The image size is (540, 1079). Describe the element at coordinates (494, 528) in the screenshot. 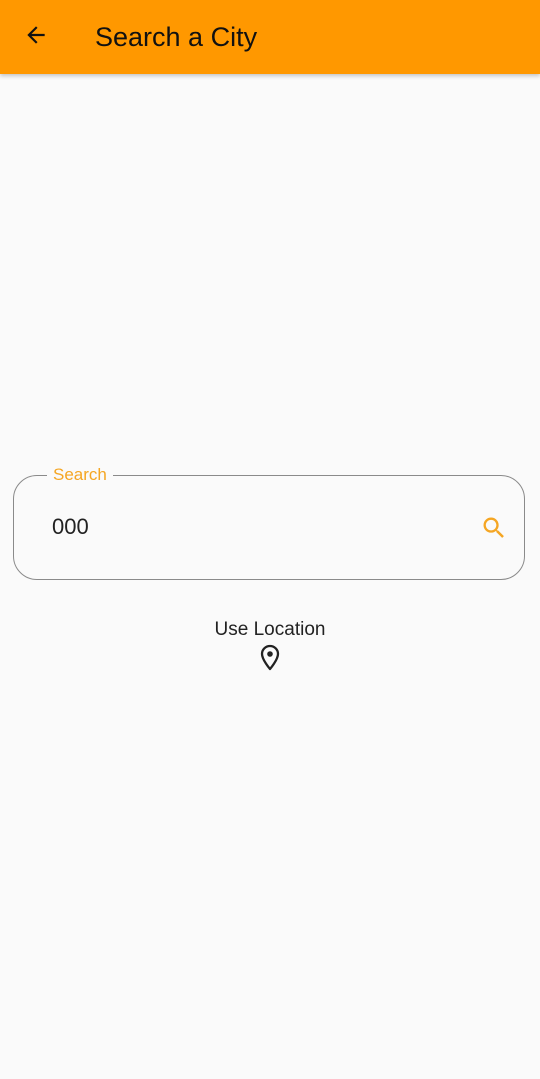

I see `search-icon` at that location.